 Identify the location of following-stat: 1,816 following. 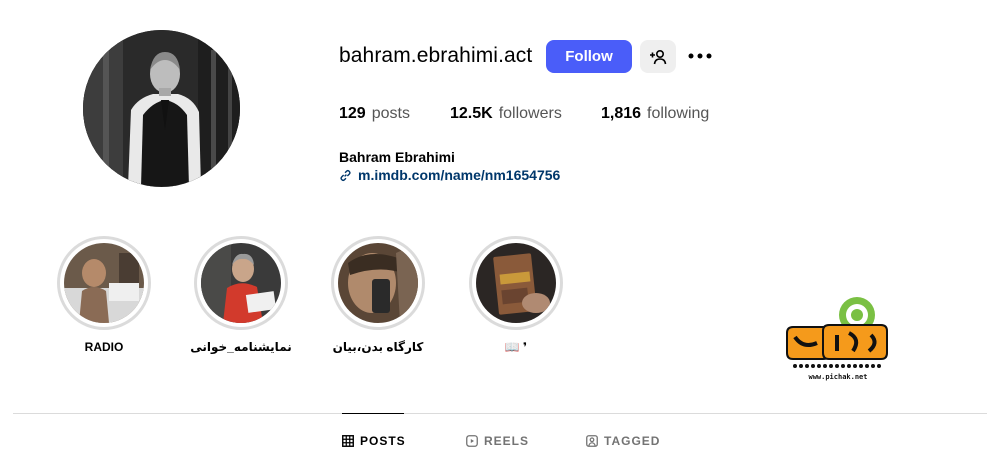
(655, 114).